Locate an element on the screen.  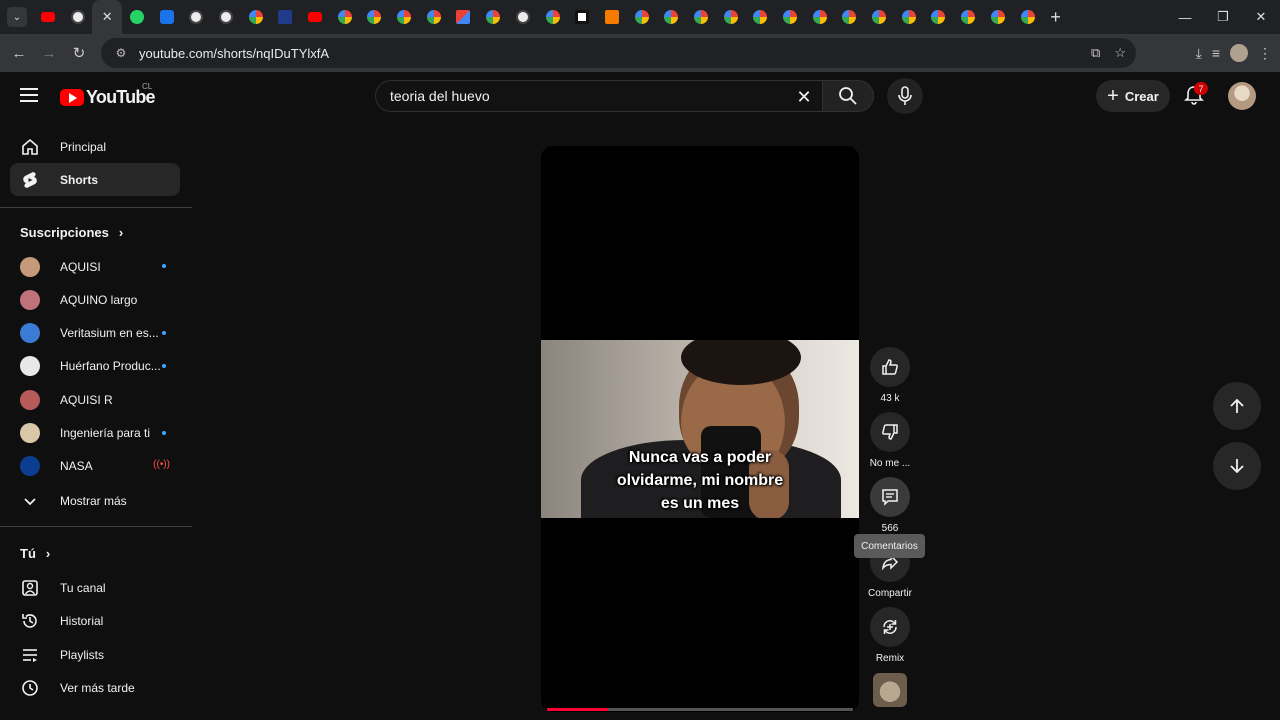
chevron-right-icon: › is located at coordinates (48, 553).